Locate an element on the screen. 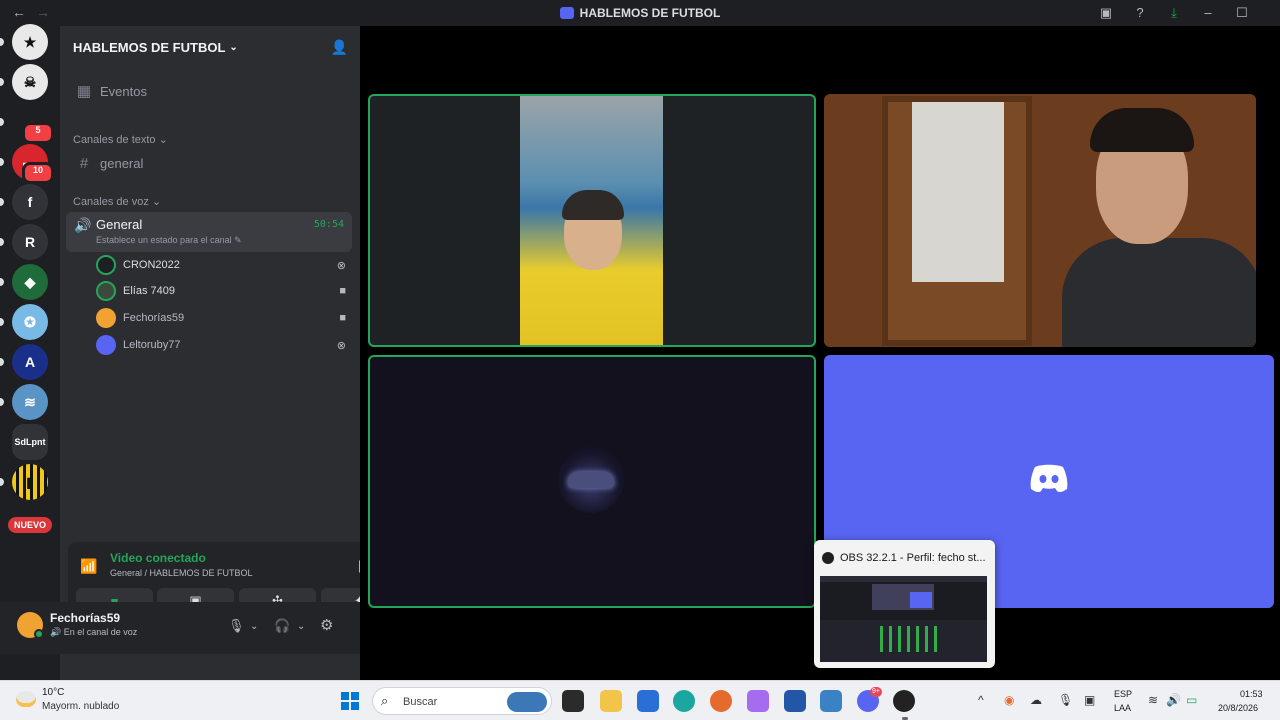 This screenshot has height=720, width=1280. weather-temp: 10°C is located at coordinates (53, 692).